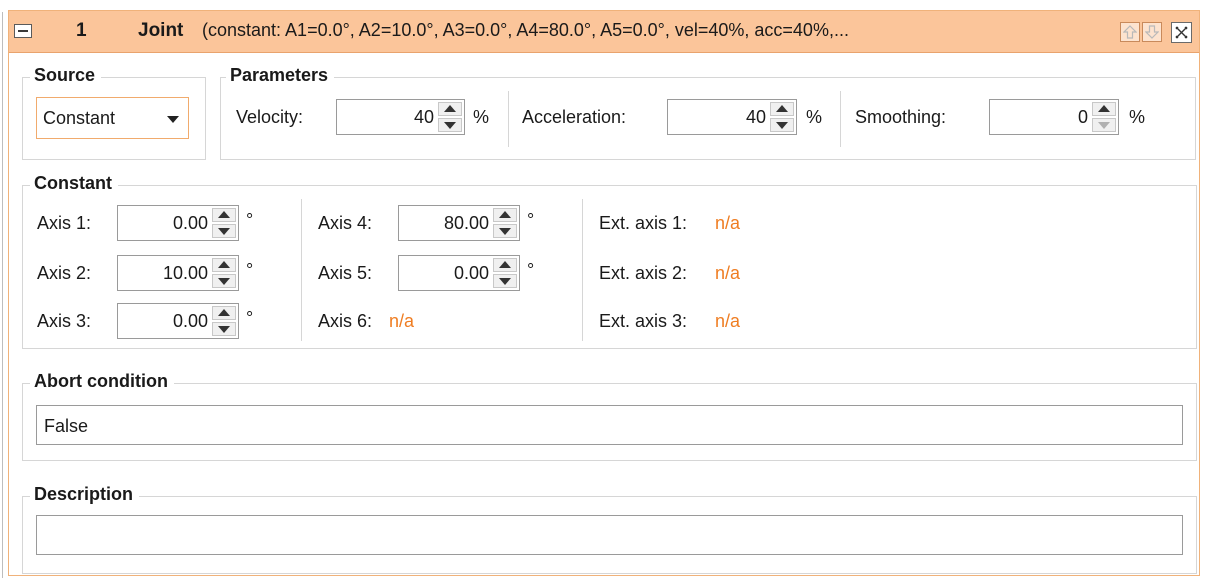  Describe the element at coordinates (224, 313) in the screenshot. I see `axis-3-increase-icon` at that location.